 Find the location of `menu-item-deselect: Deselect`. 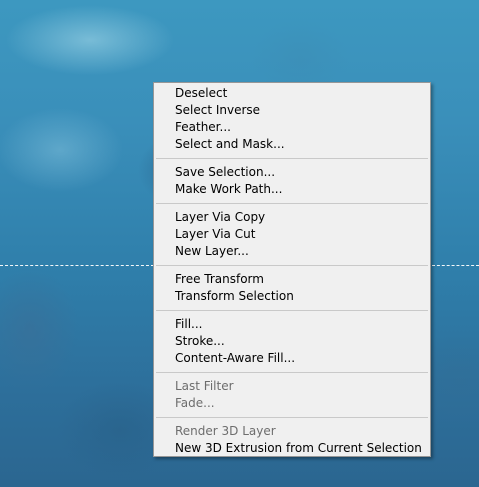

menu-item-deselect: Deselect is located at coordinates (292, 93).